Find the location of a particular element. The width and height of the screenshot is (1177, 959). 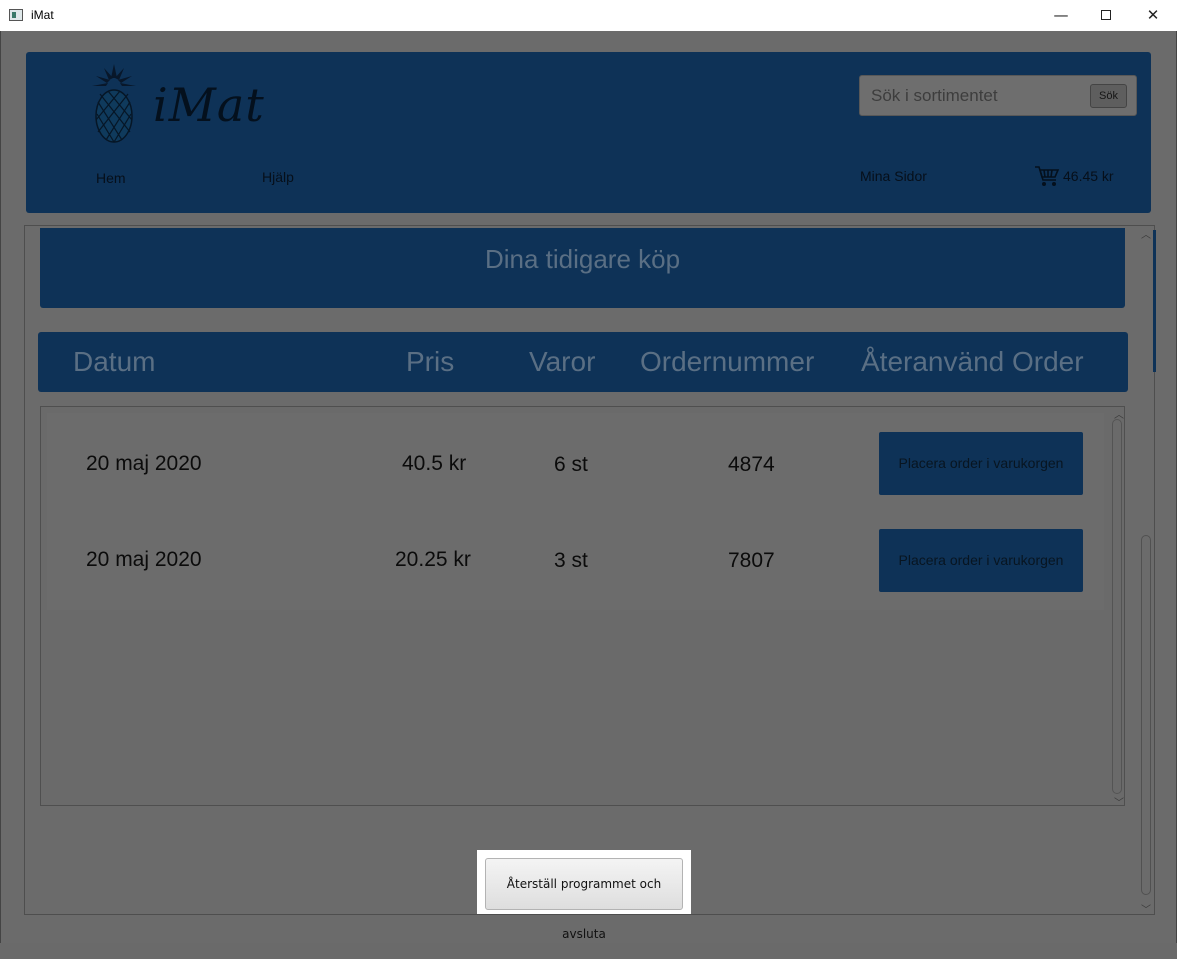

content-scrollbar-thumb is located at coordinates (1146, 715).